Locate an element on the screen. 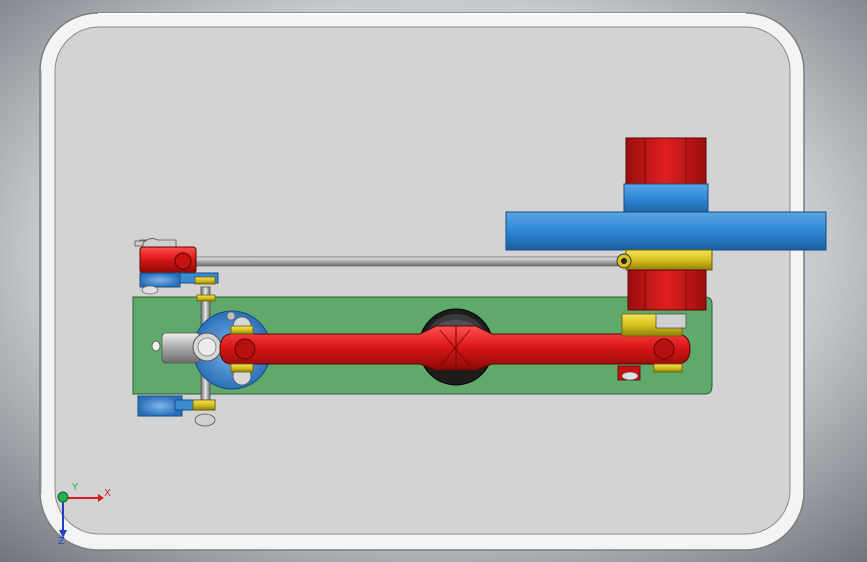 The height and width of the screenshot is (562, 867). left-pivot-pin is located at coordinates (186, 348).